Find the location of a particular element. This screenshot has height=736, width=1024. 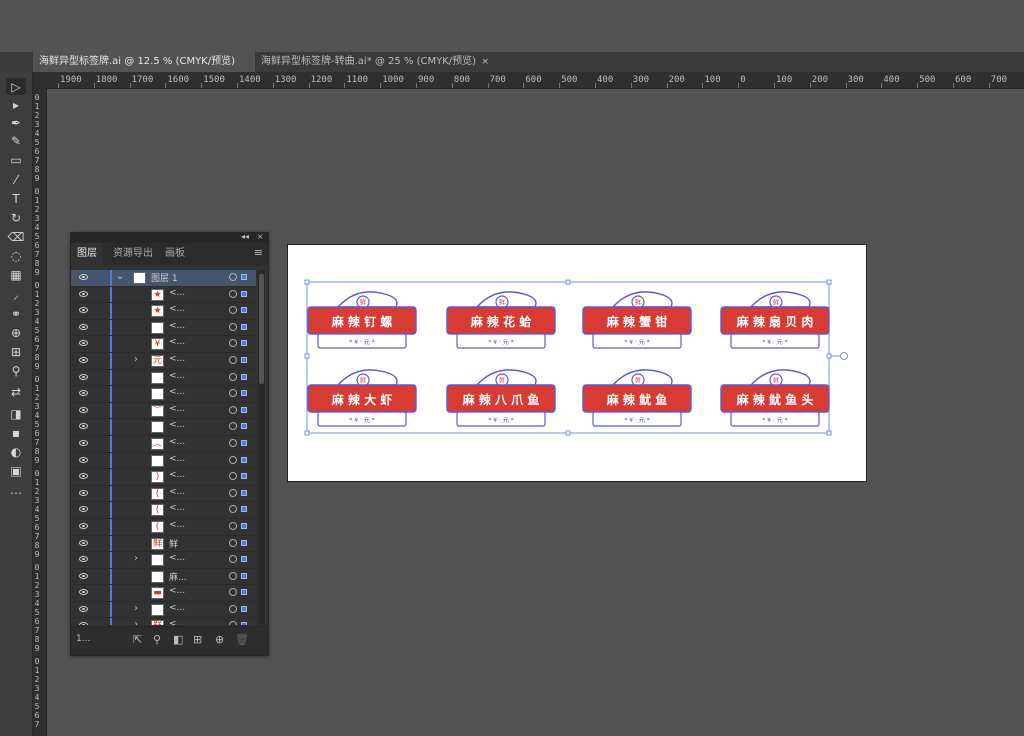

more-tools-icon: ⋯ is located at coordinates (16, 492).